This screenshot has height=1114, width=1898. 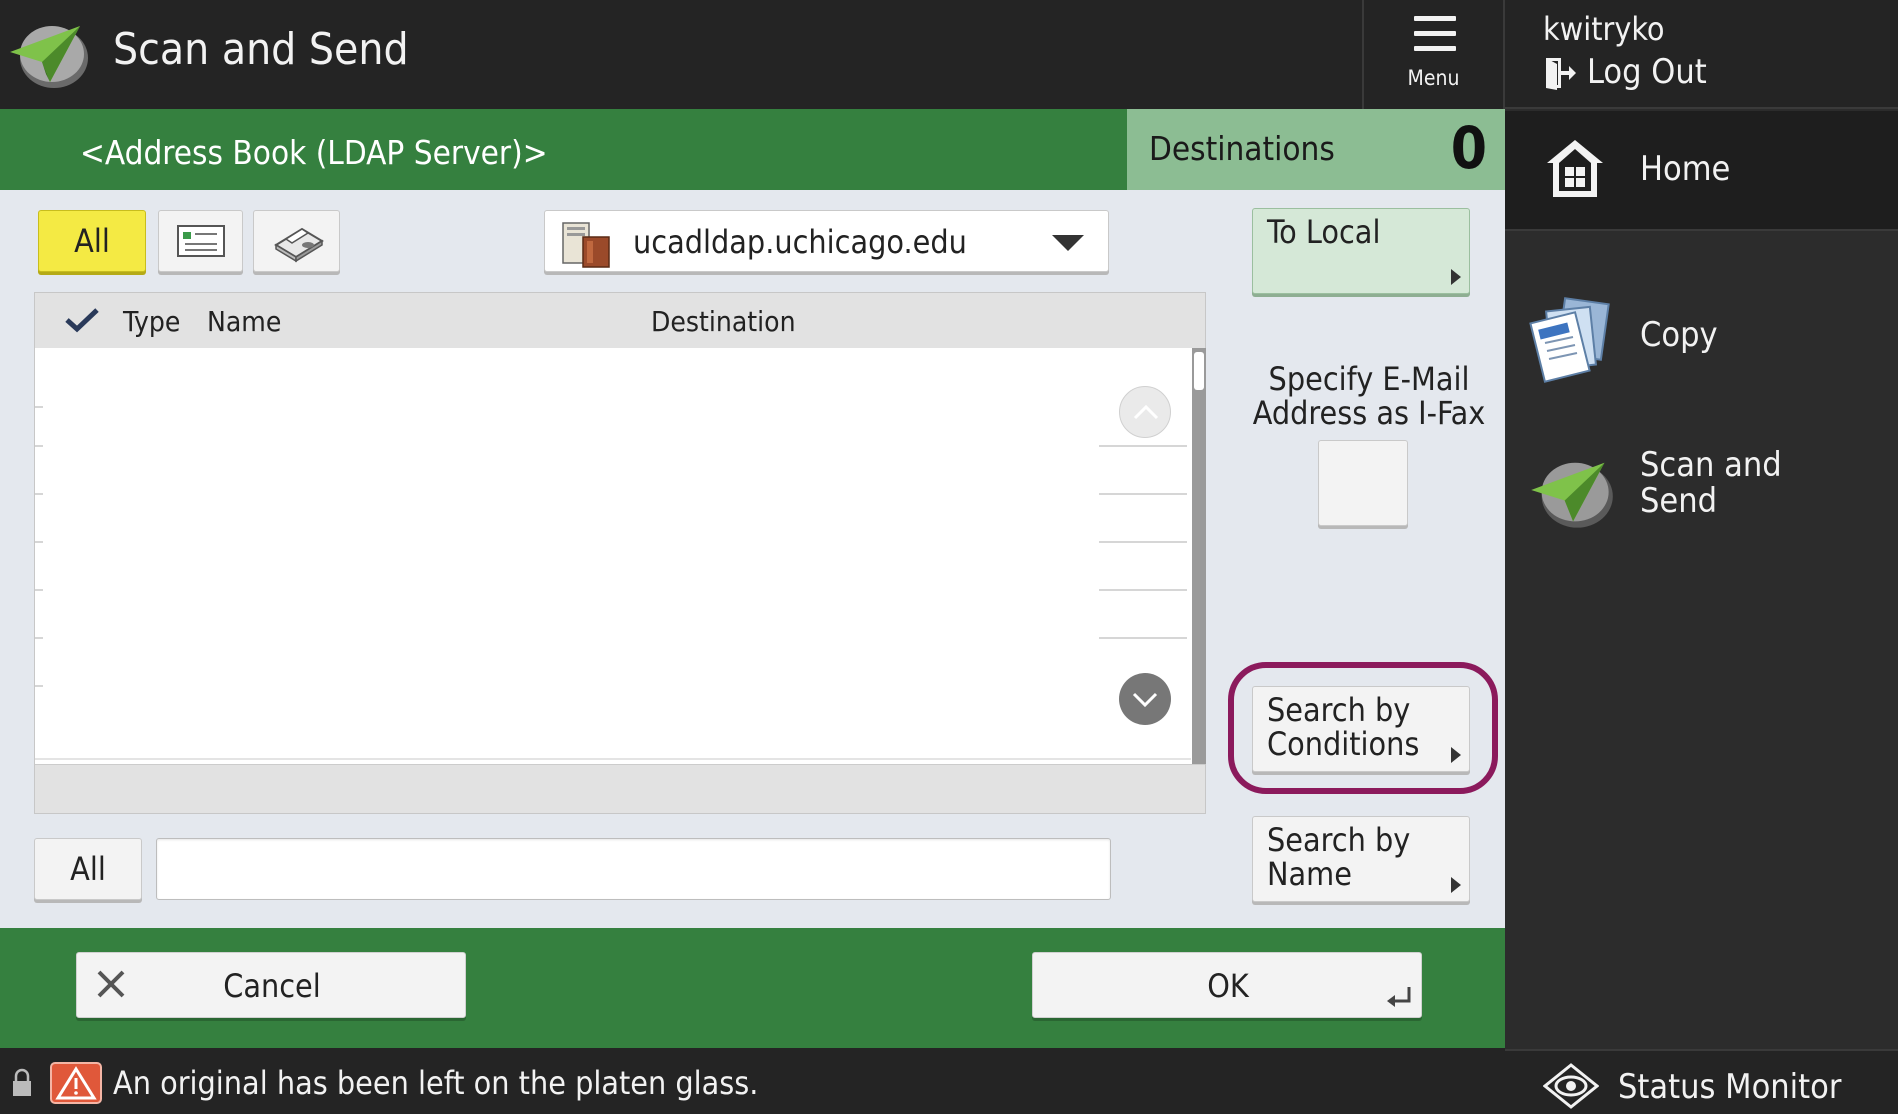 I want to click on logout-icon, so click(x=1561, y=74).